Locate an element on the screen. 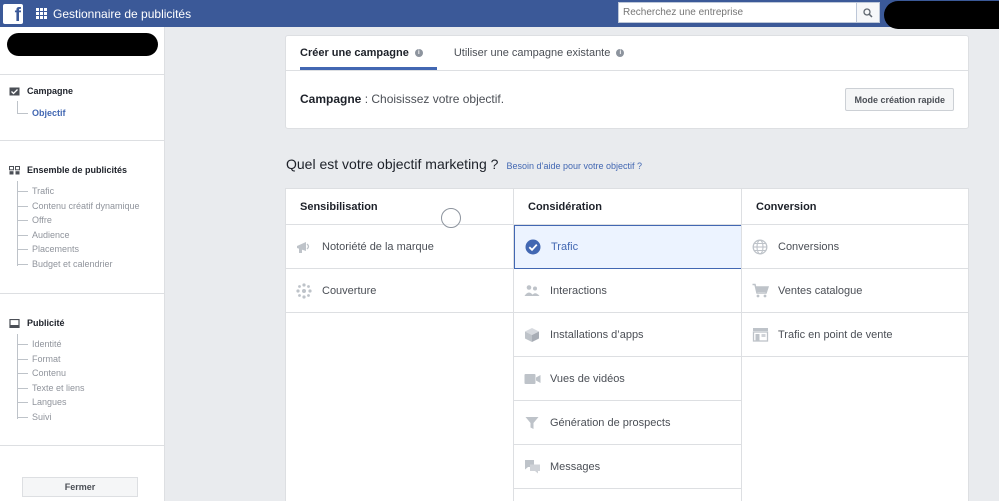 Image resolution: width=999 pixels, height=501 pixels. tab-create-campaign: Créer une campagne i is located at coordinates (368, 53).